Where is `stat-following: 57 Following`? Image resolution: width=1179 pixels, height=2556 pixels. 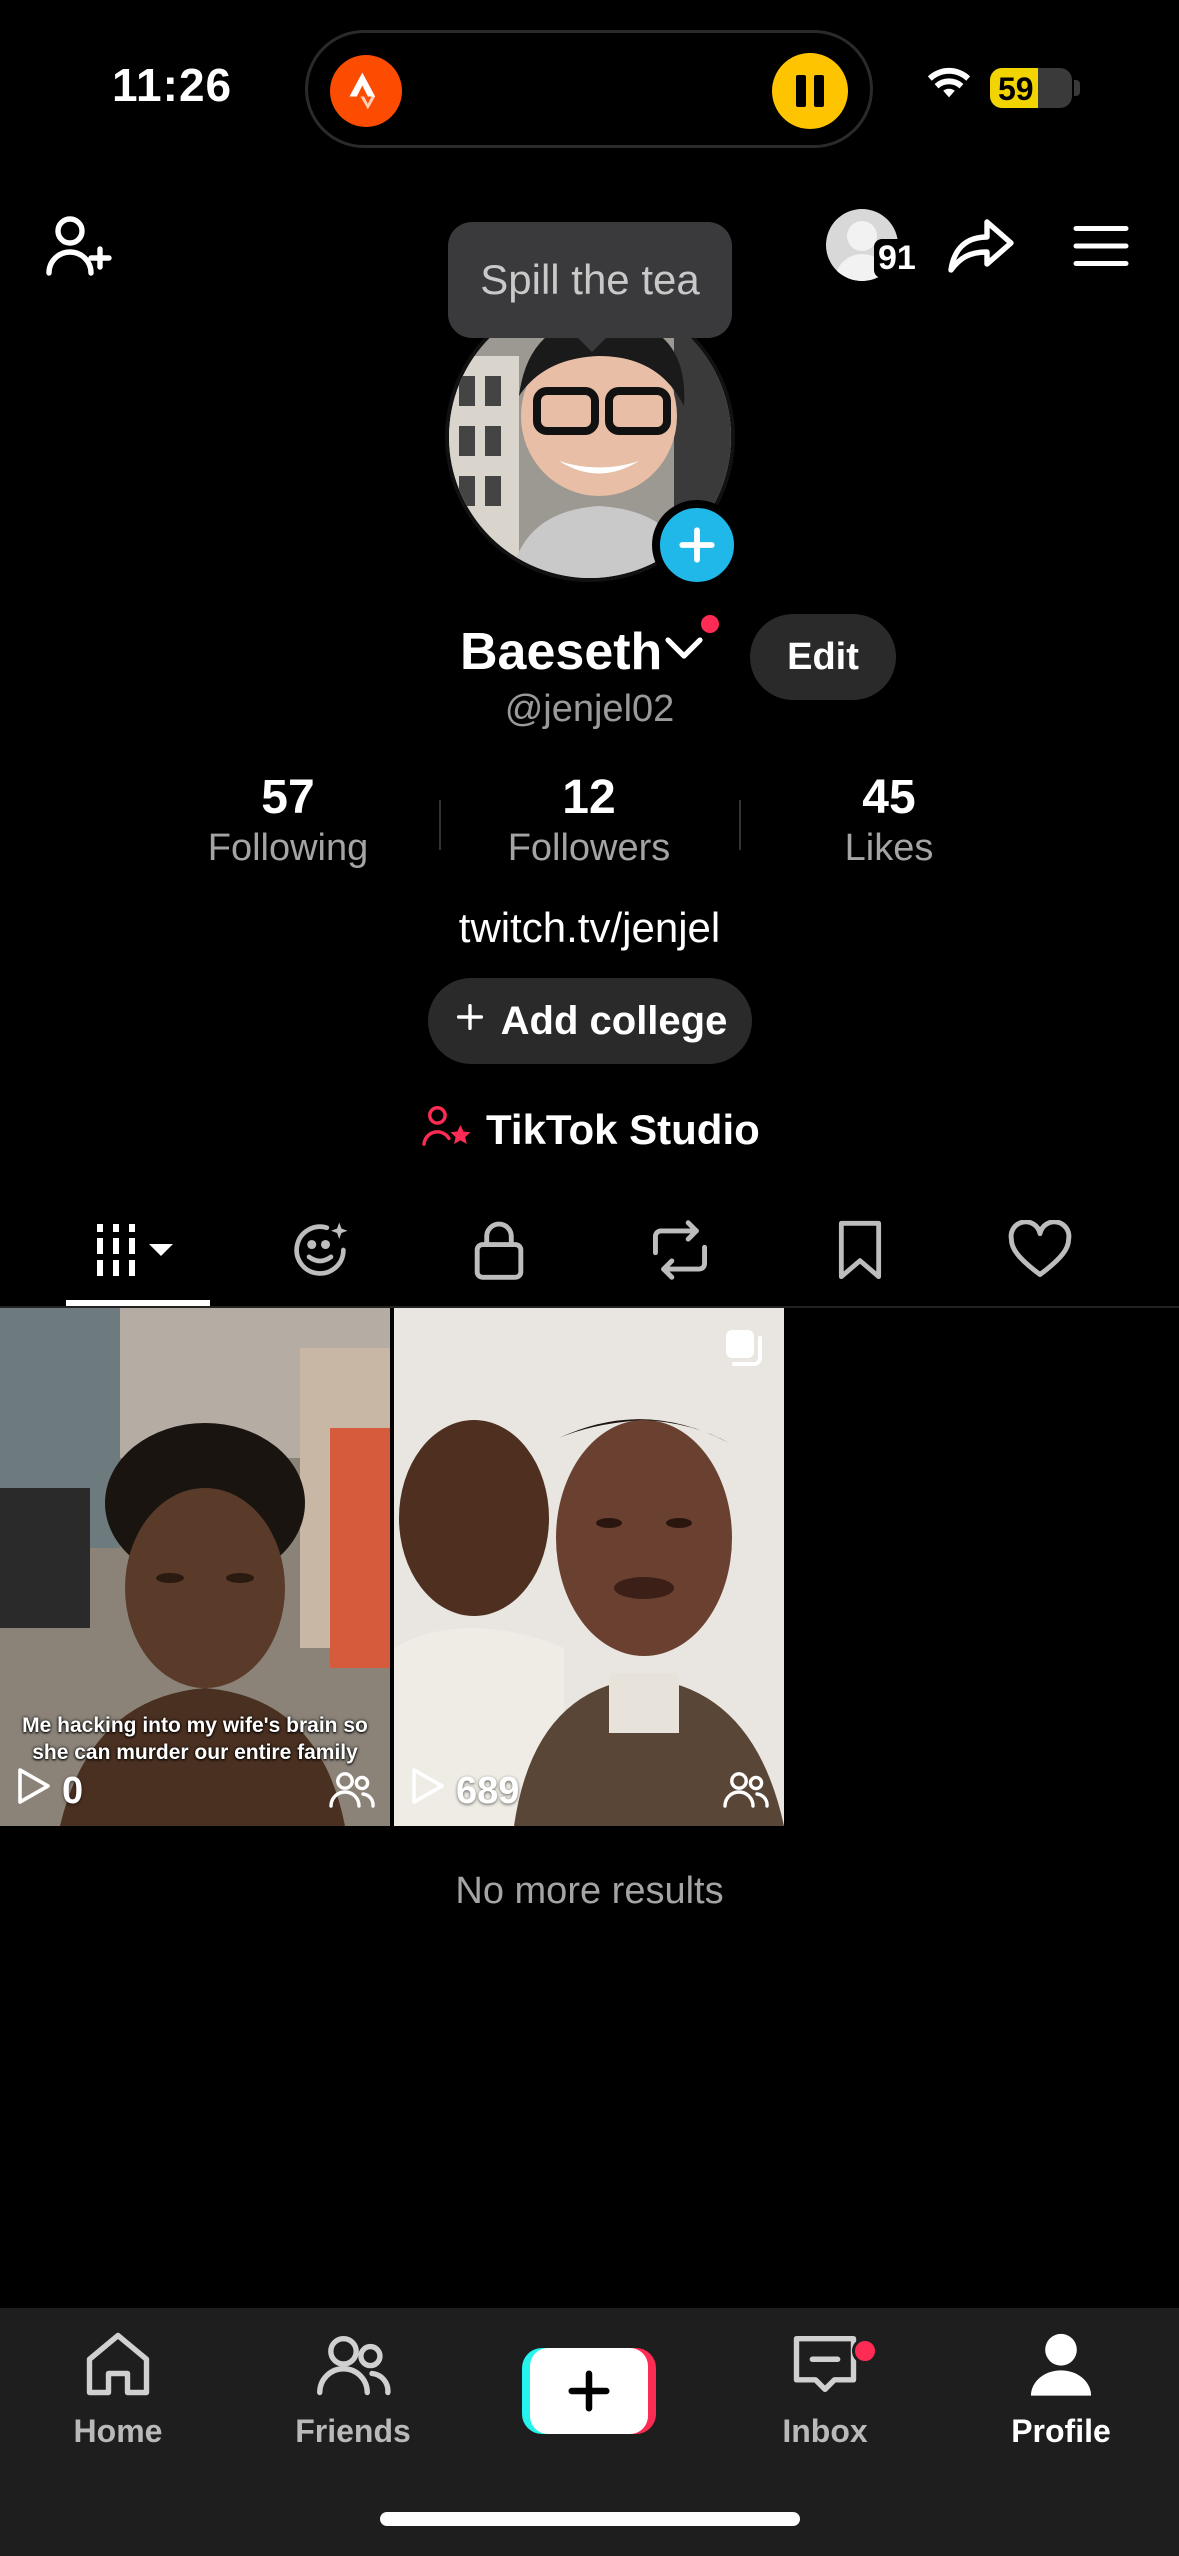
stat-following: 57 Following is located at coordinates (288, 820).